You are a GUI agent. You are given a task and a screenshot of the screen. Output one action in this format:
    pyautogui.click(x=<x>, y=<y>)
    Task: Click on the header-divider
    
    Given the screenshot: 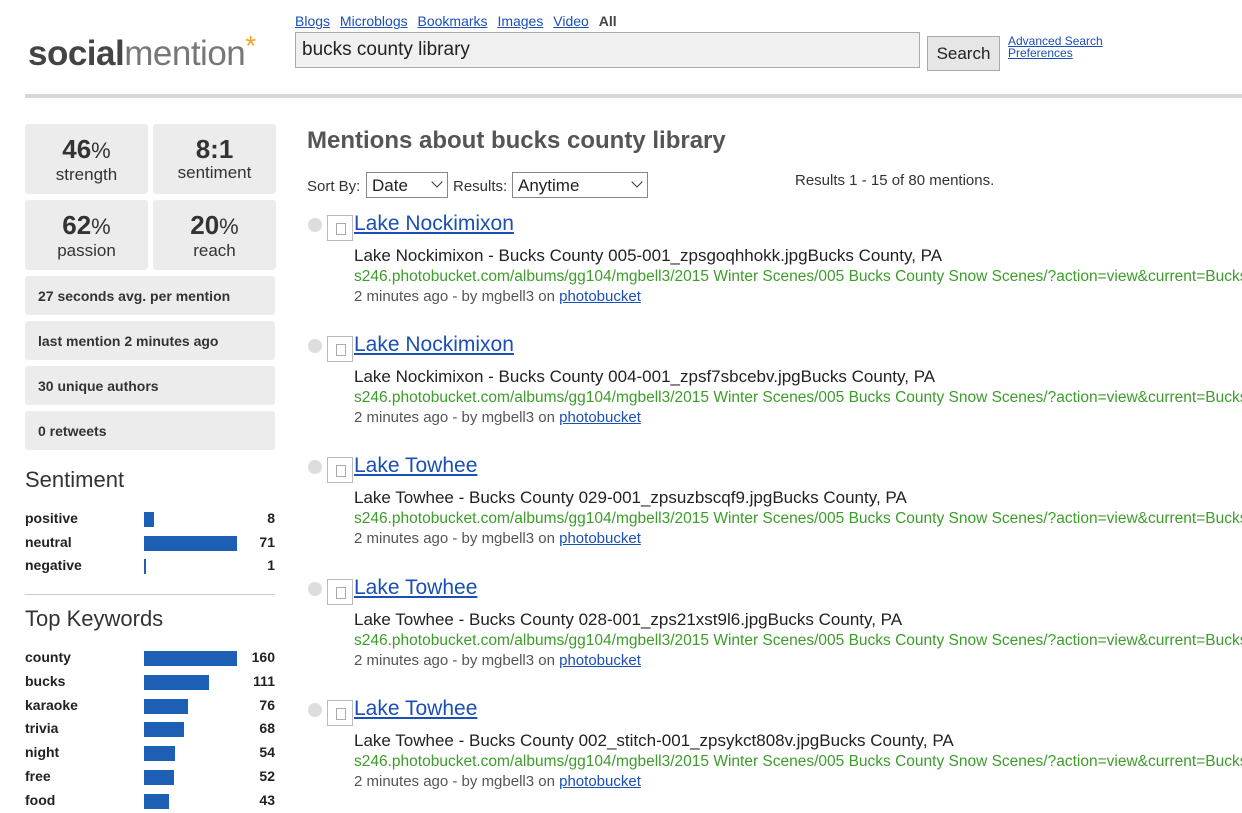 What is the action you would take?
    pyautogui.click(x=633, y=96)
    